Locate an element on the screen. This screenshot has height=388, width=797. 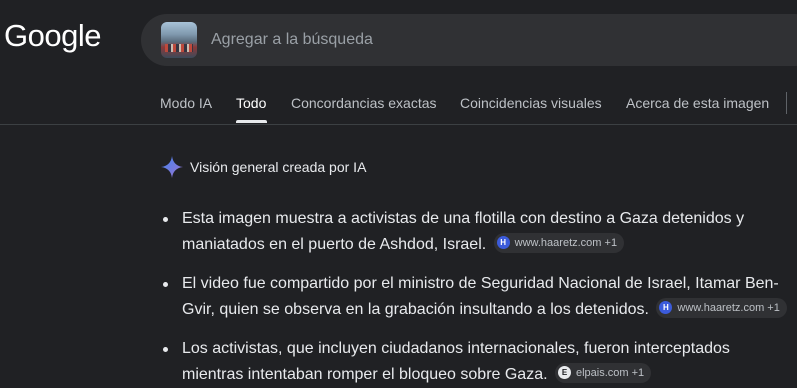
tab-acerca-de-esta-imagen: Acerca de esta imagen is located at coordinates (697, 103).